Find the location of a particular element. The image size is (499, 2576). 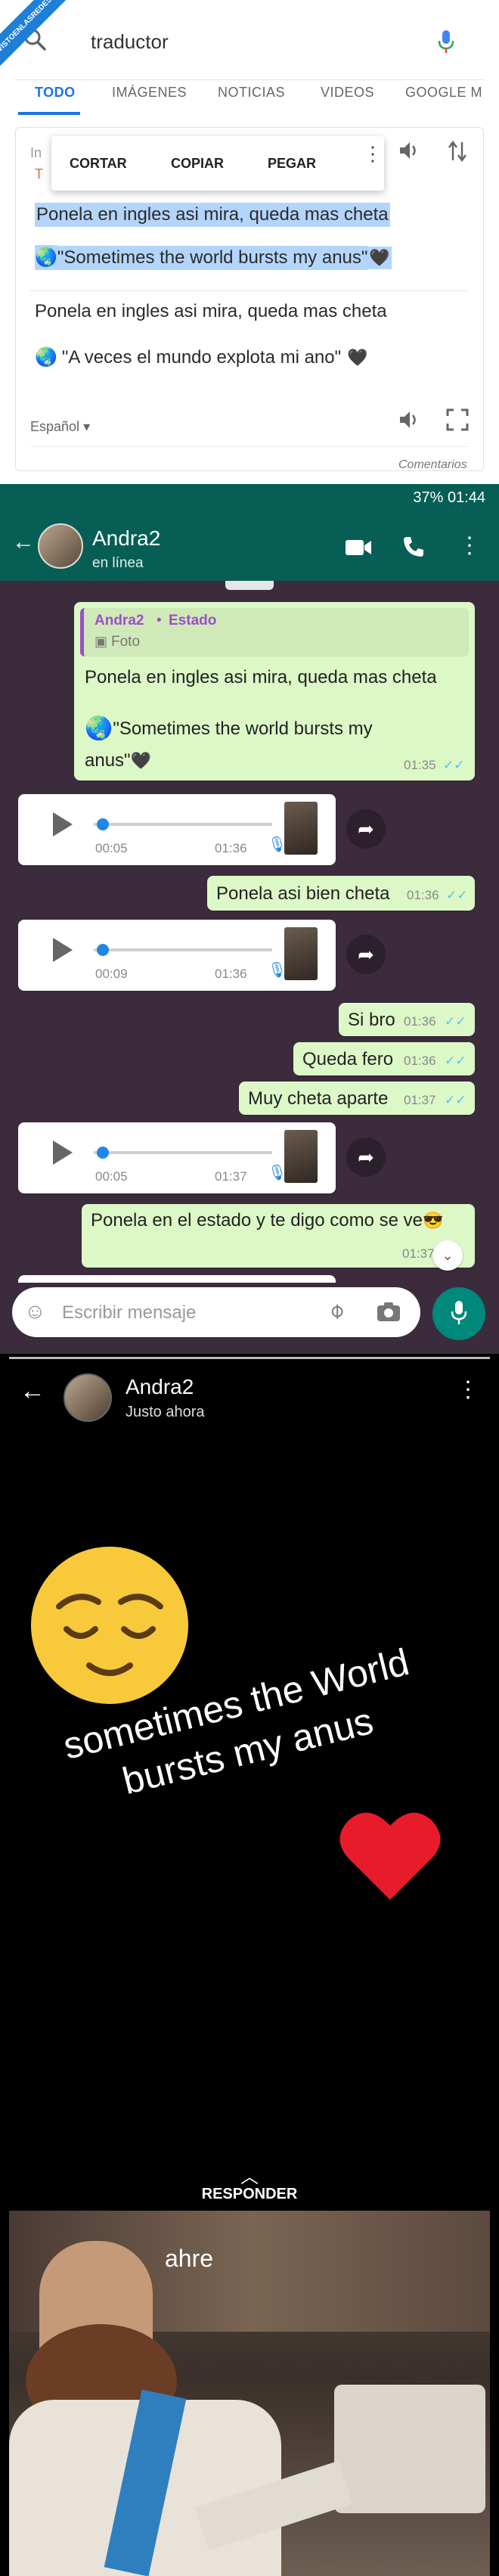

translation-text: "A veces el mundo explota mi ano" is located at coordinates (201, 357).